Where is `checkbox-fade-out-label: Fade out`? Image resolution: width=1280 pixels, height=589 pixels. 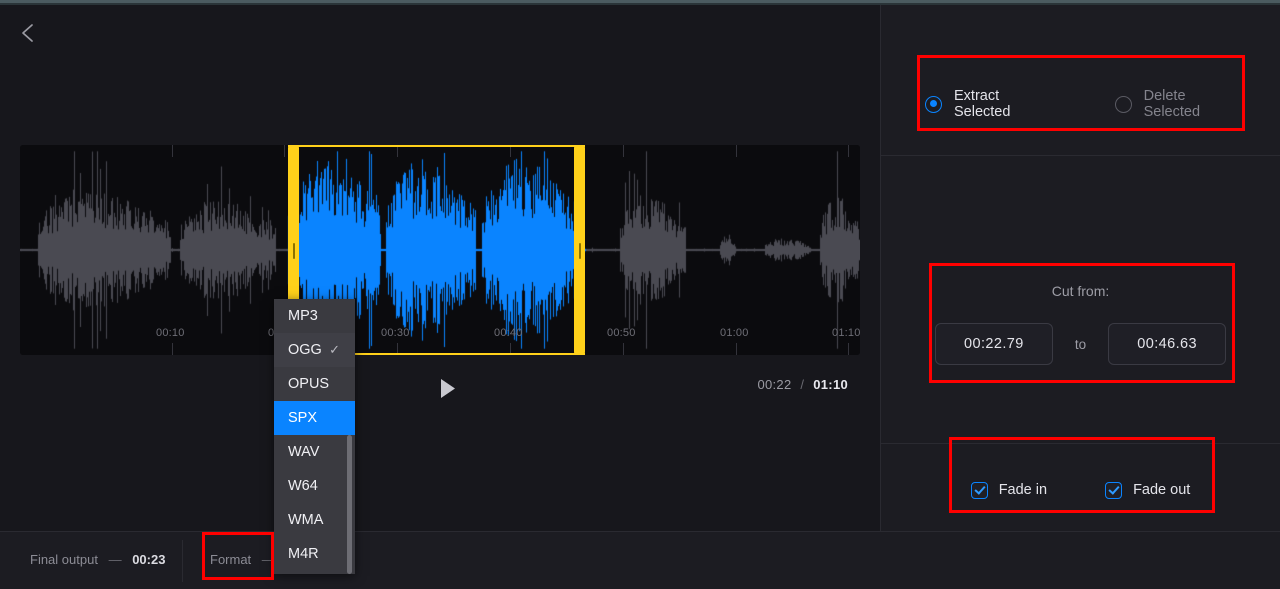 checkbox-fade-out-label: Fade out is located at coordinates (1162, 490).